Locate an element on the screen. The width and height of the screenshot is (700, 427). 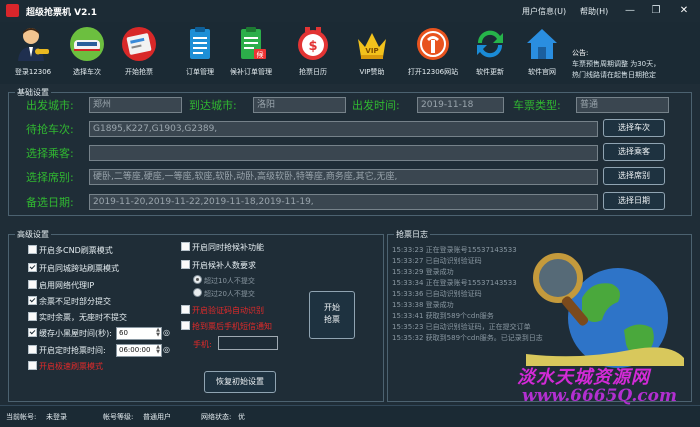
option-partial-submit: 余票不足时部分提交 is located at coordinates (69, 302).